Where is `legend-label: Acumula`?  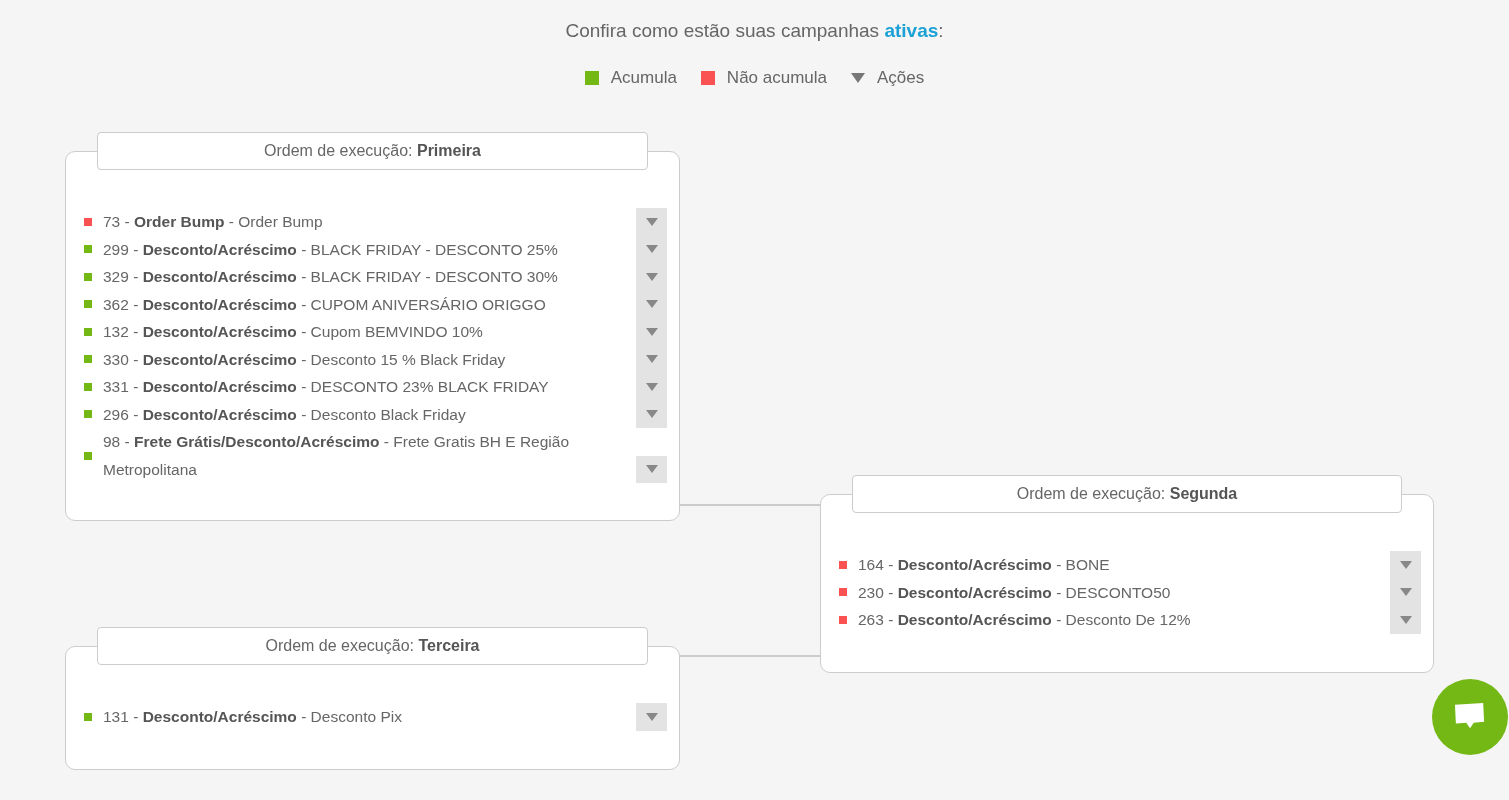
legend-label: Acumula is located at coordinates (643, 78).